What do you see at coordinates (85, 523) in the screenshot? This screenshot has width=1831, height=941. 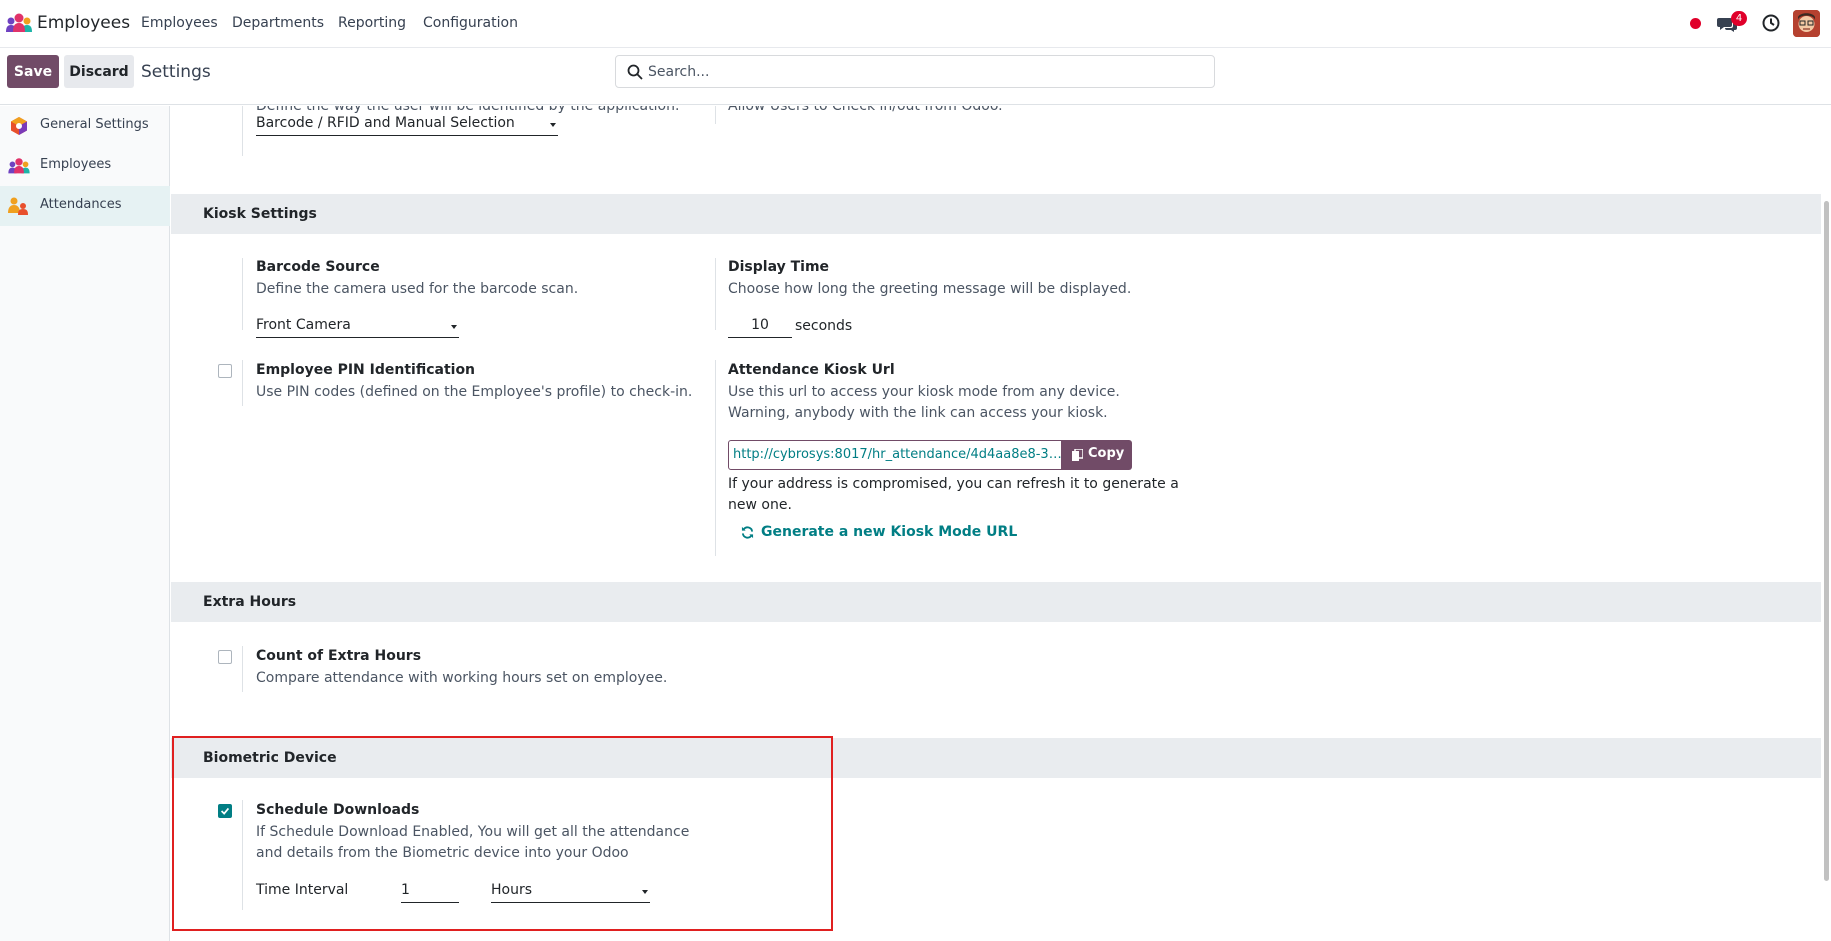 I see `settings-sidebar: General Settings Employees Attendances` at bounding box center [85, 523].